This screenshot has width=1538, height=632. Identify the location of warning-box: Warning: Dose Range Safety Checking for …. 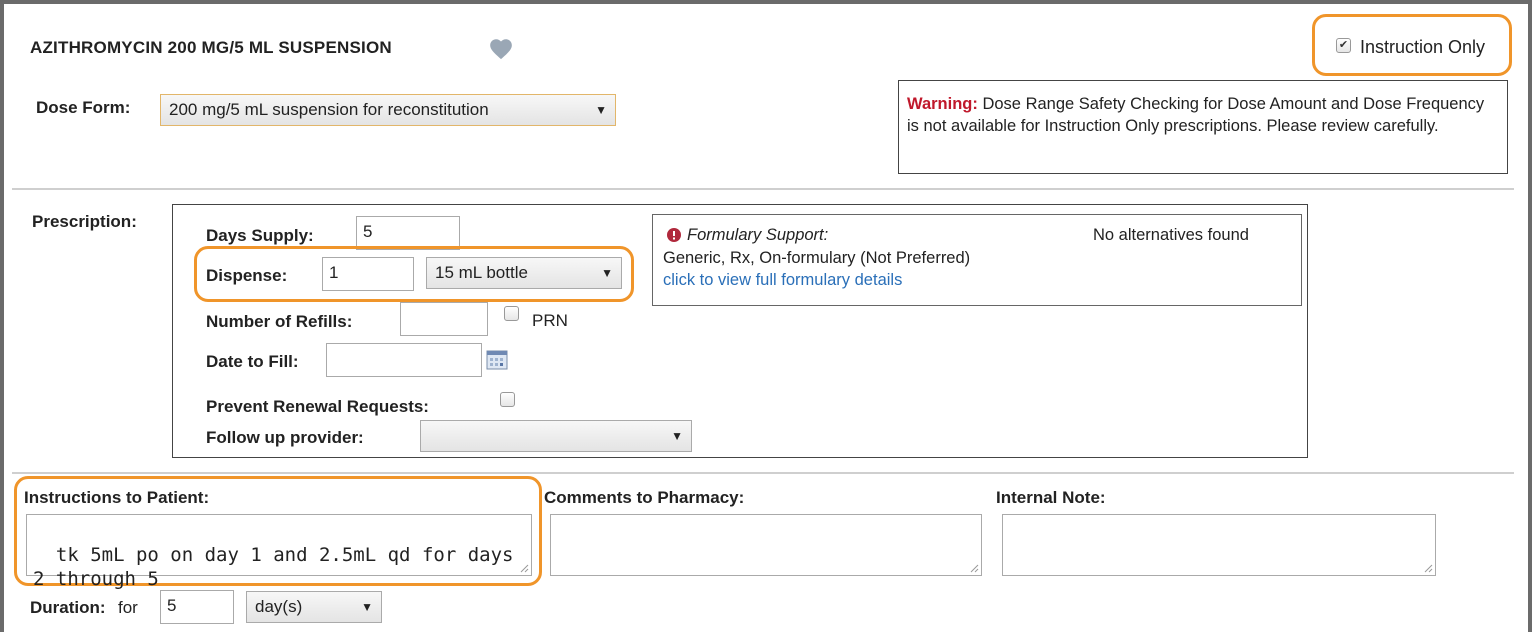
(1203, 127).